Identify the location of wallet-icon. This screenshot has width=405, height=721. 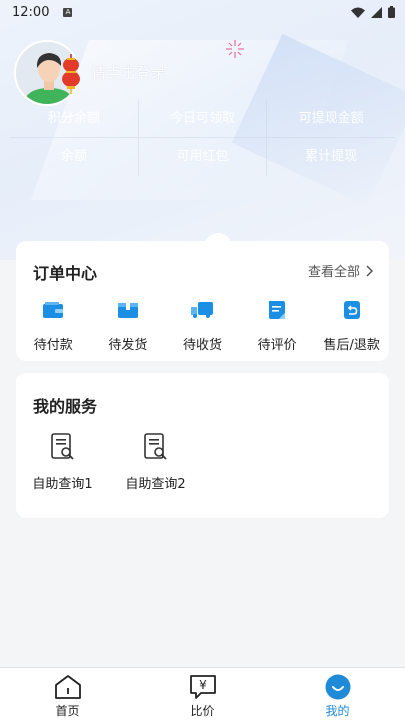
(53, 310).